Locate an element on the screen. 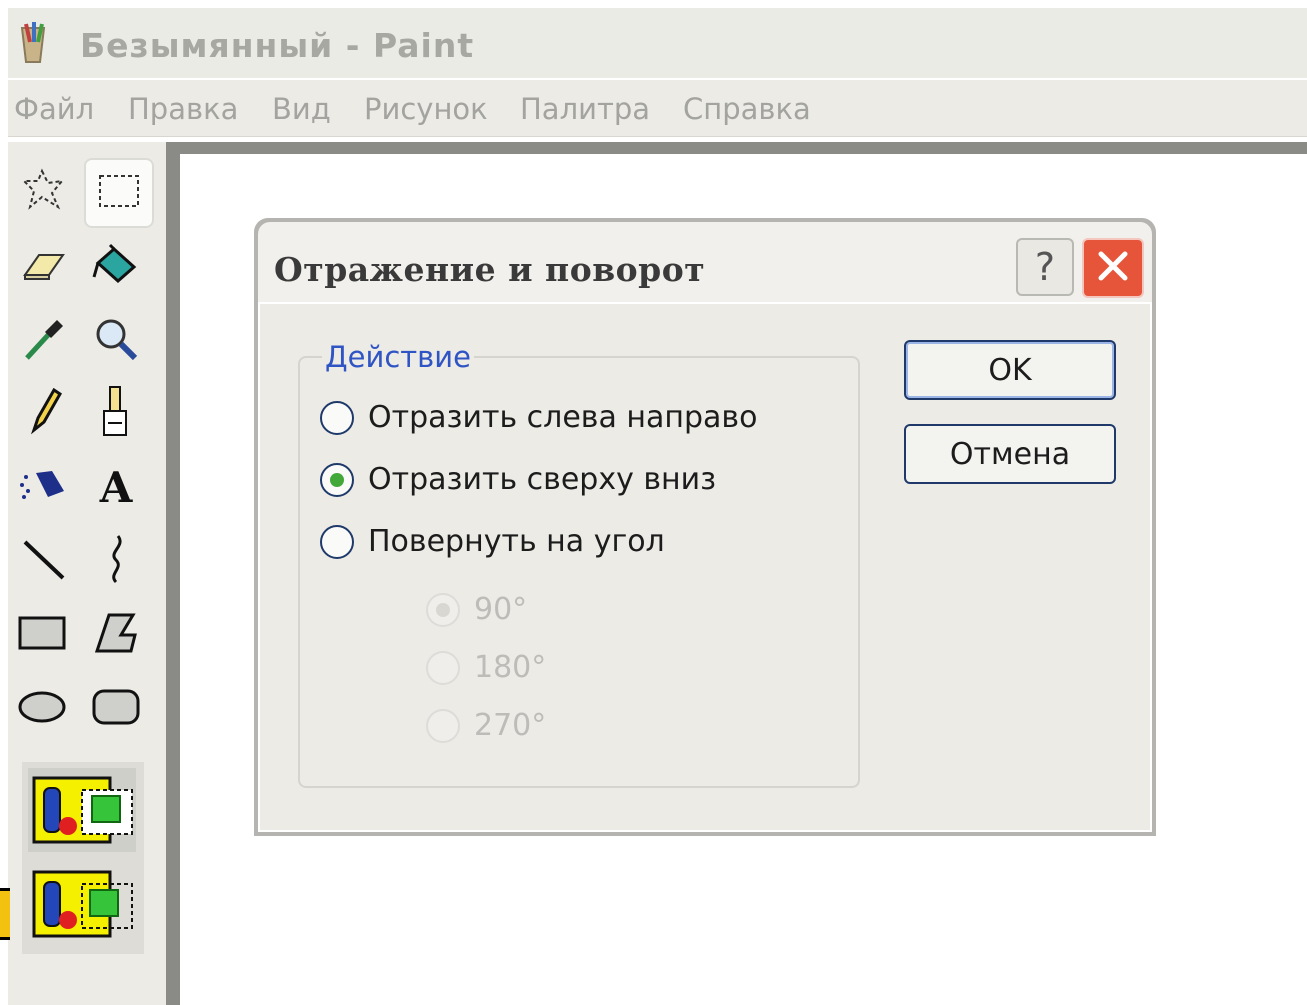  free-select-icon is located at coordinates (43, 191).